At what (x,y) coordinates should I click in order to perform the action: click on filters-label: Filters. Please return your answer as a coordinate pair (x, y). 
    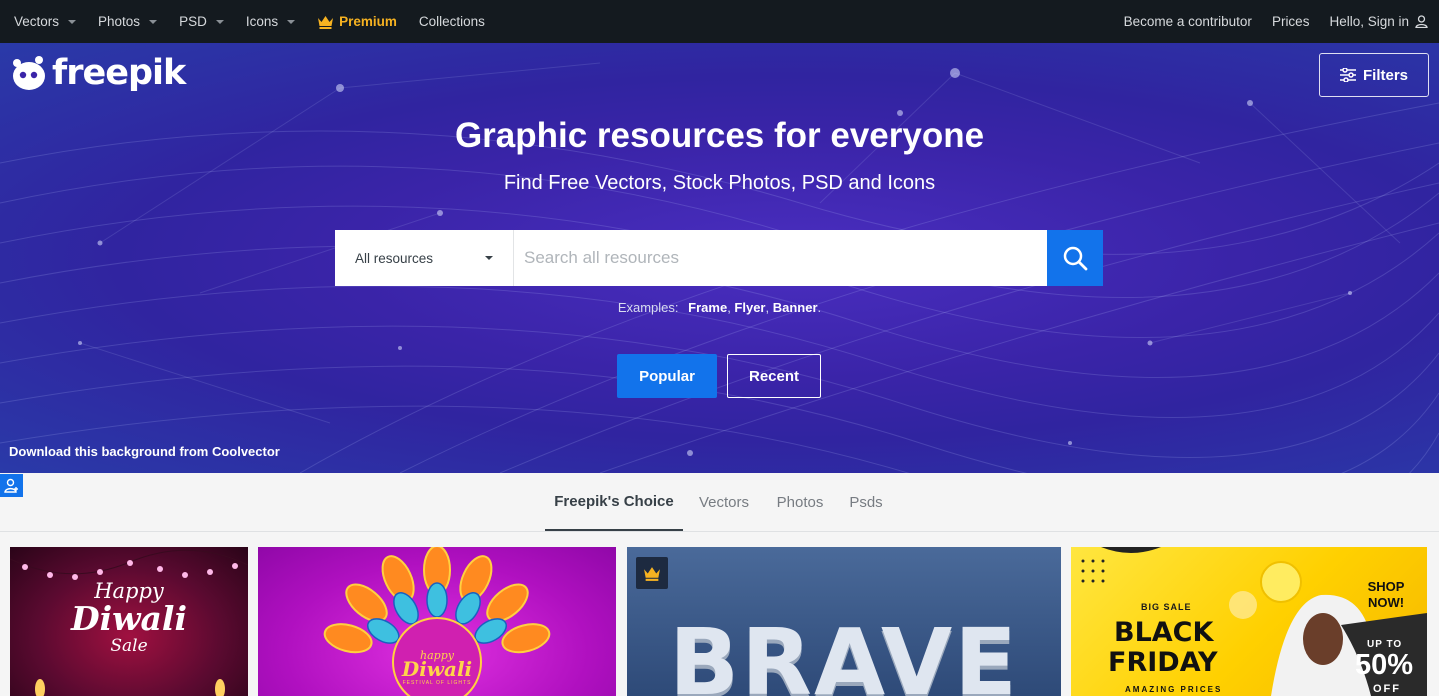
    Looking at the image, I should click on (1385, 75).